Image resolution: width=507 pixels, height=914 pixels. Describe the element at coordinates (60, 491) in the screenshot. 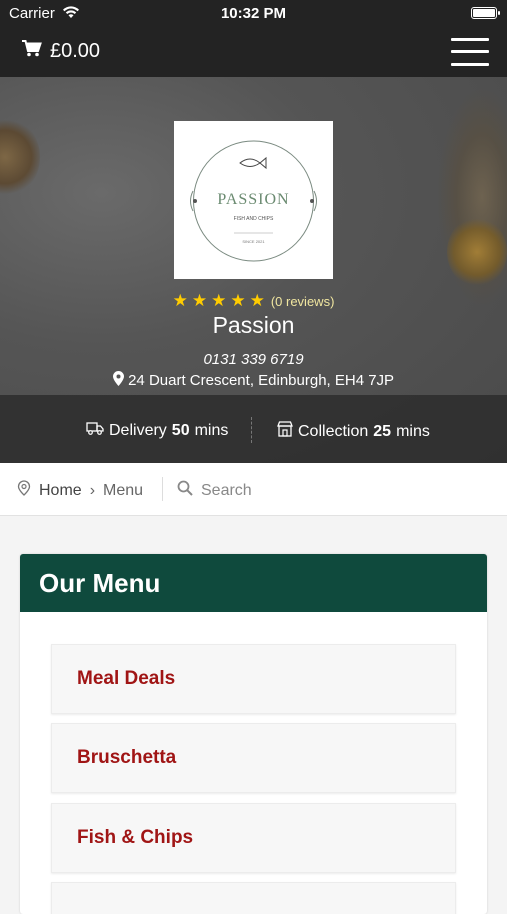

I see `breadcrumb-home: Home` at that location.